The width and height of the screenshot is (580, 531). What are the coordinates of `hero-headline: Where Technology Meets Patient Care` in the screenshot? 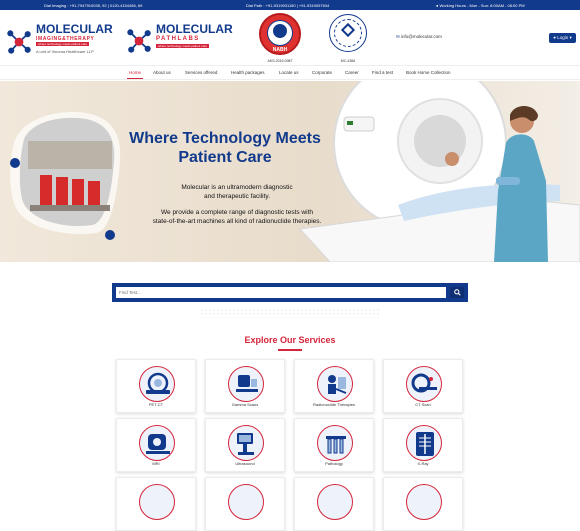 It's located at (225, 148).